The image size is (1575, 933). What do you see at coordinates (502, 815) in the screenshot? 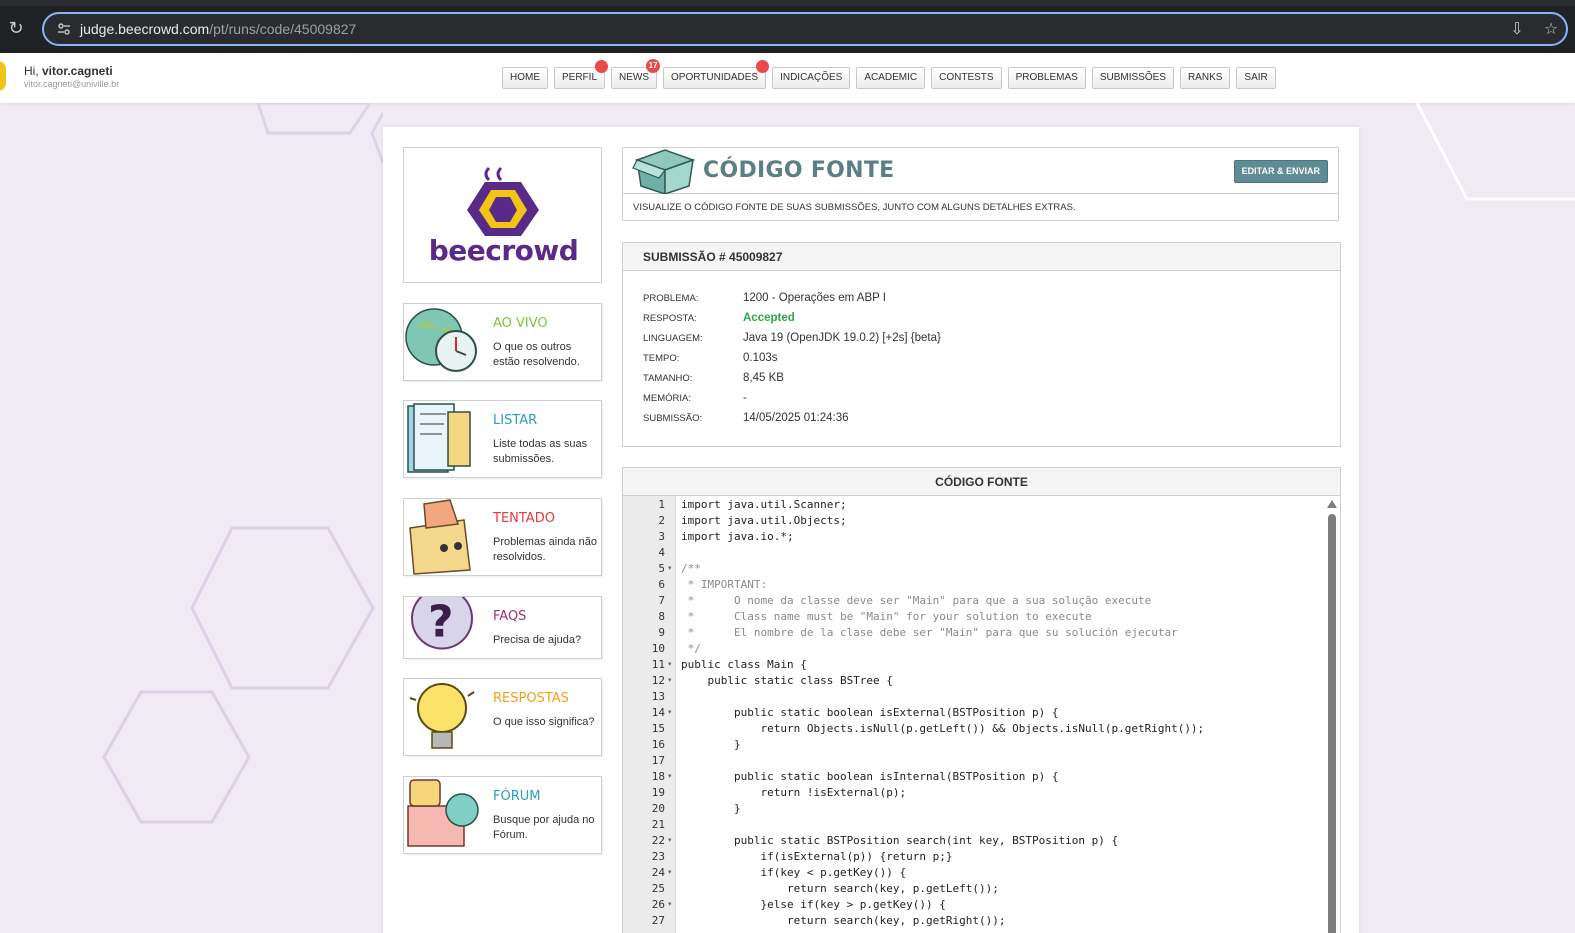
I see `sidebar-item-forum: FÓRUM Busque por ajuda no Fórum.` at bounding box center [502, 815].